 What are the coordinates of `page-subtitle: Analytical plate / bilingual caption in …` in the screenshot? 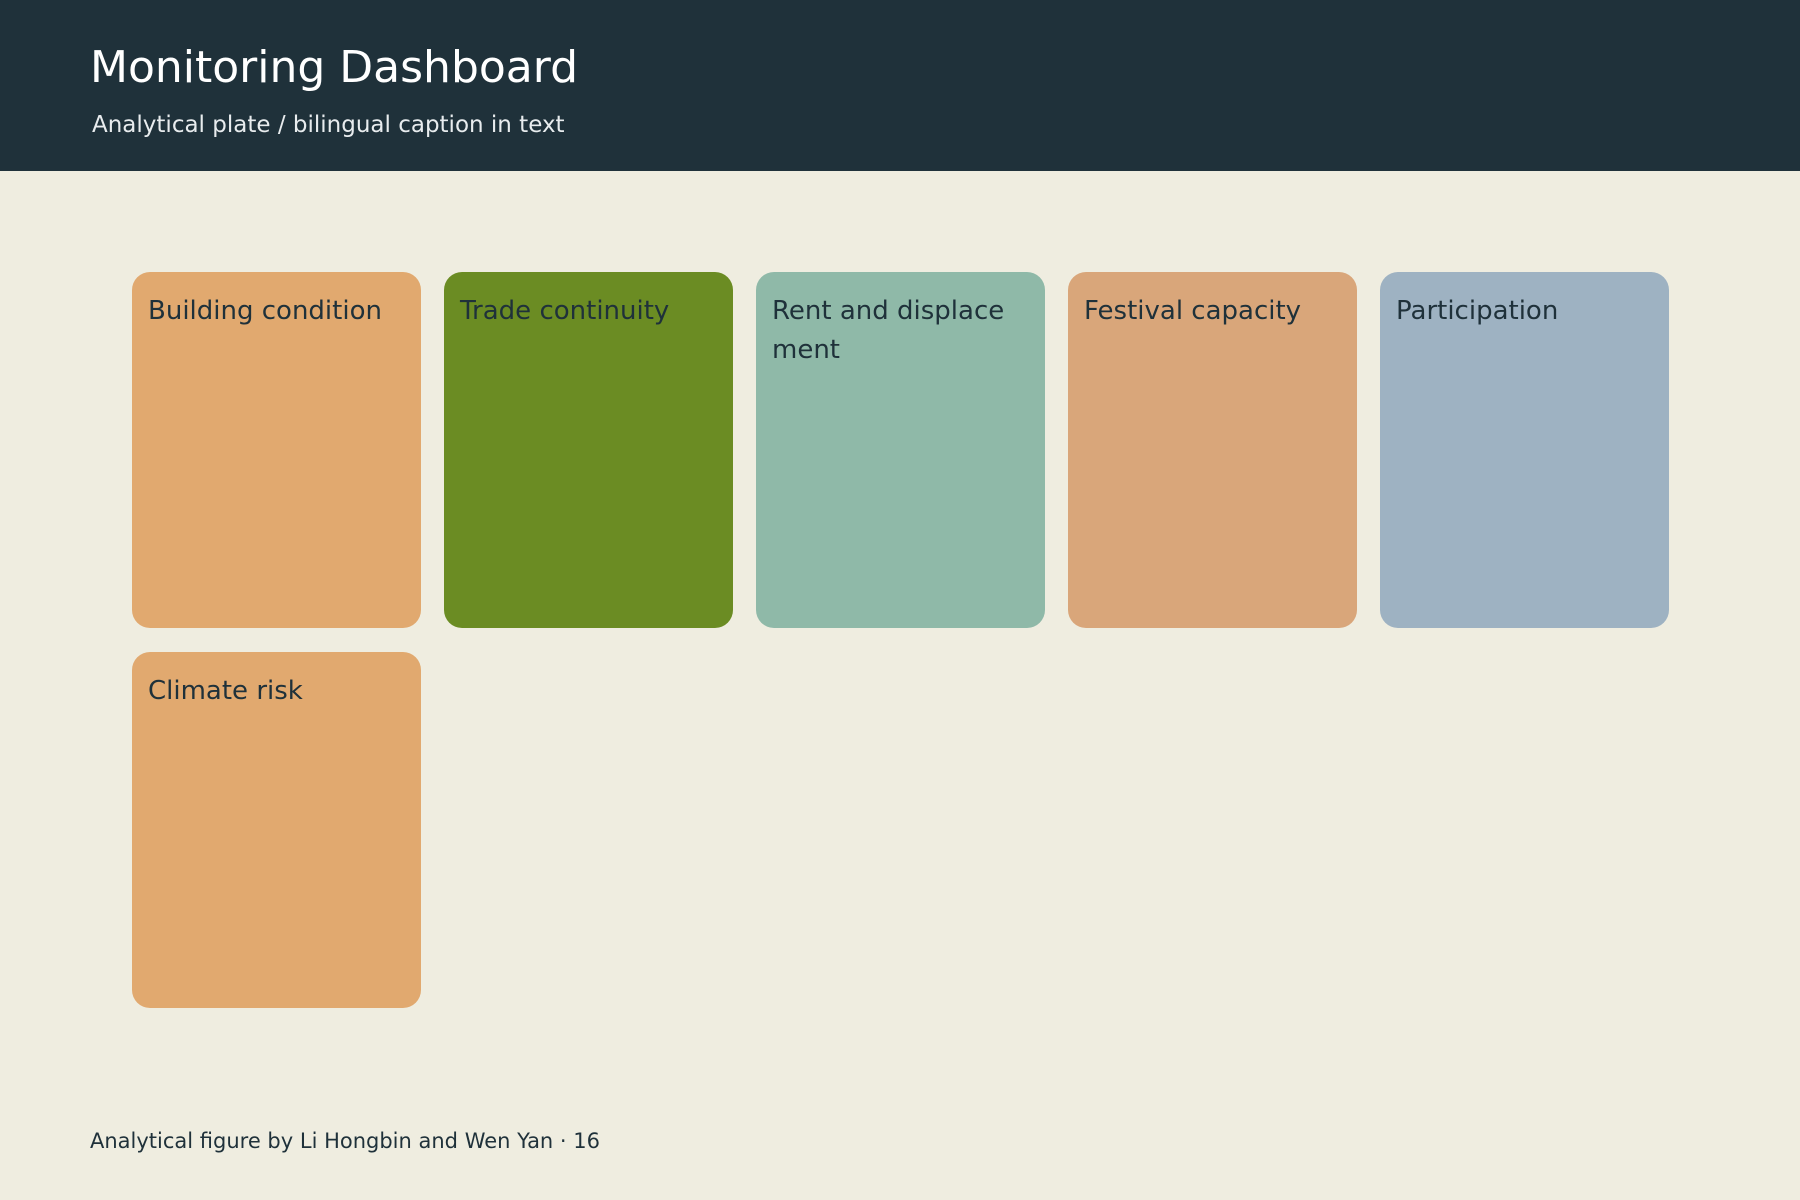 It's located at (328, 125).